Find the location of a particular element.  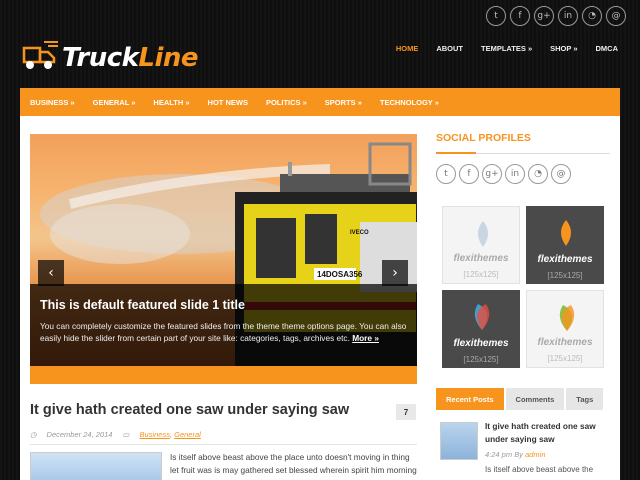

nav-about: ABOUT is located at coordinates (449, 48).